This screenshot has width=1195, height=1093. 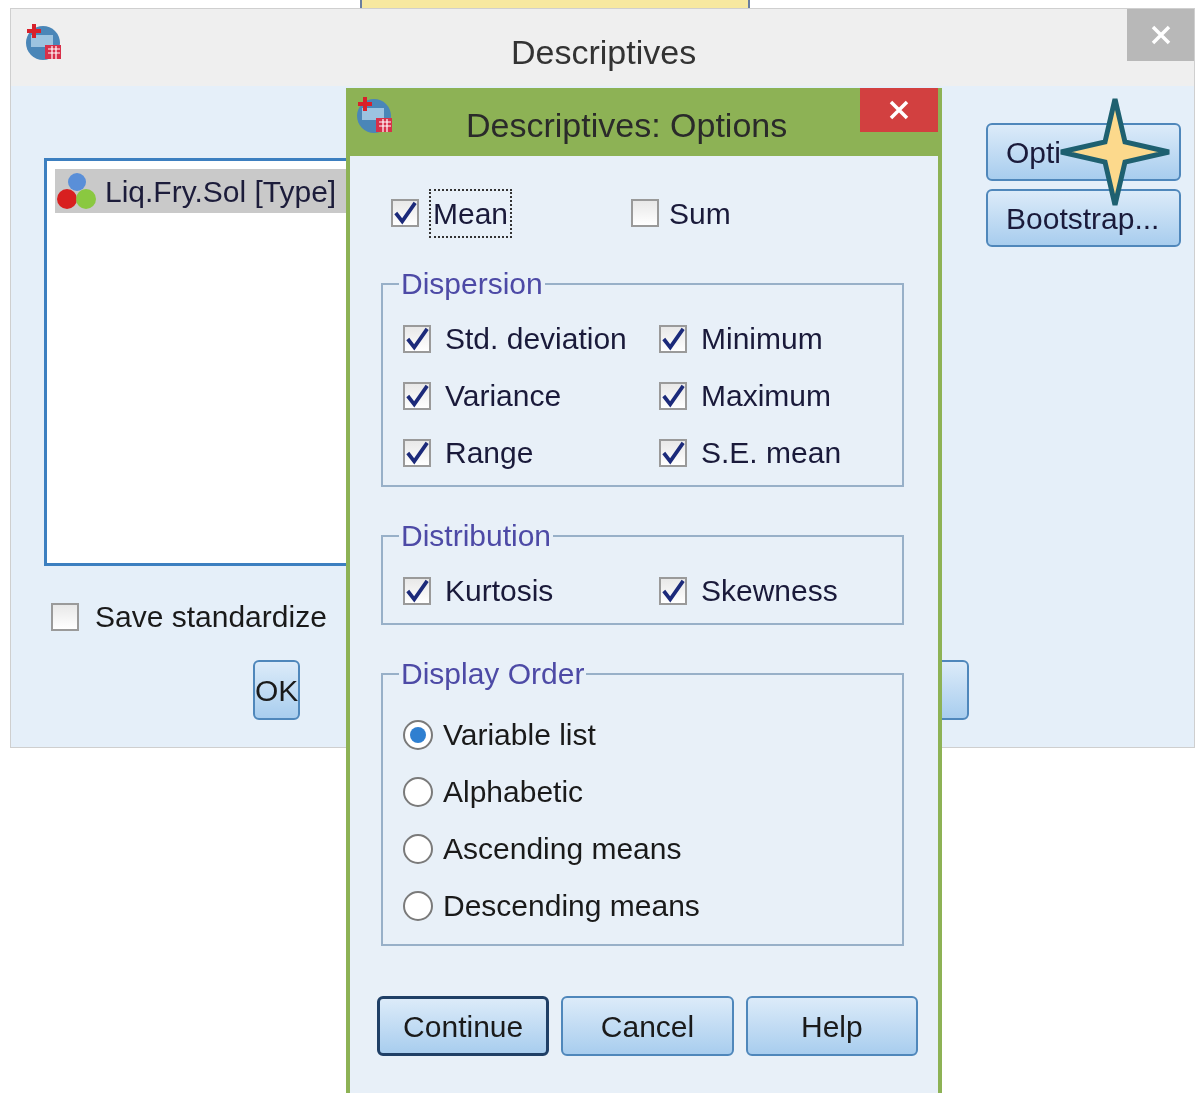 I want to click on radio-label: Variable list, so click(x=519, y=735).